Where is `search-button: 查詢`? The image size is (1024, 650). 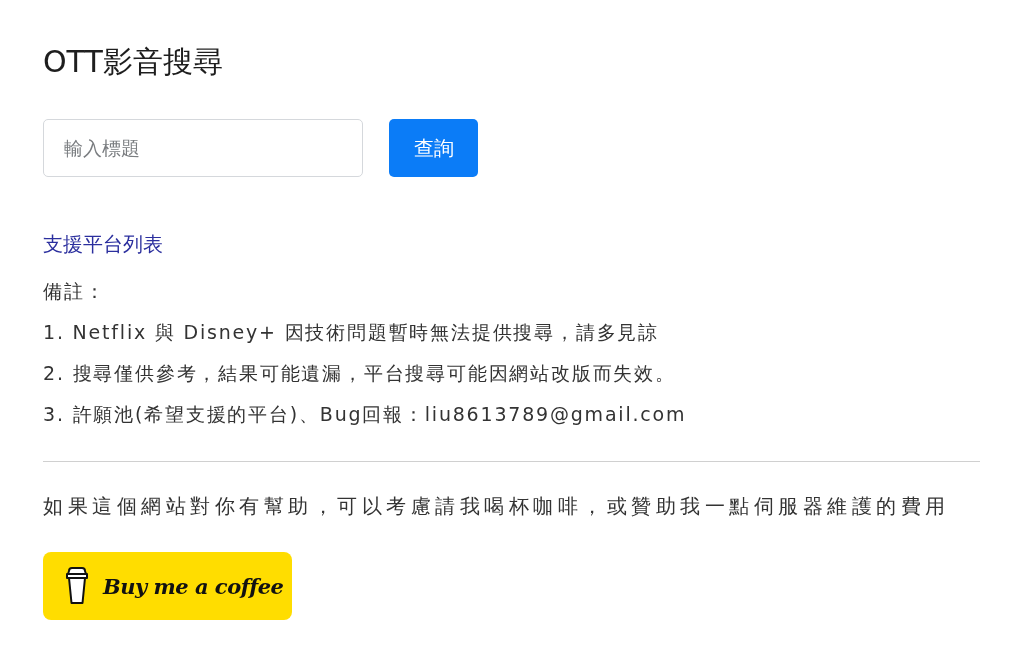 search-button: 查詢 is located at coordinates (433, 148).